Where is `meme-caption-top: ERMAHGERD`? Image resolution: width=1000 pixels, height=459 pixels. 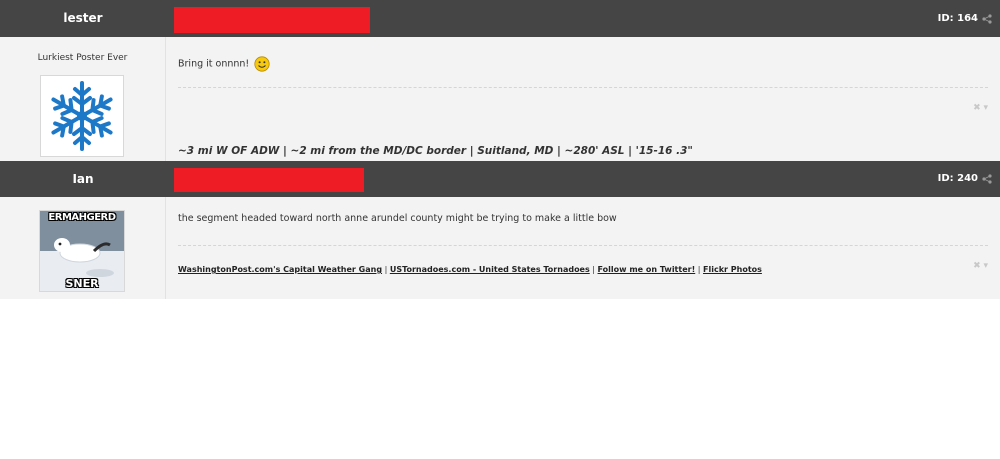 meme-caption-top: ERMAHGERD is located at coordinates (82, 217).